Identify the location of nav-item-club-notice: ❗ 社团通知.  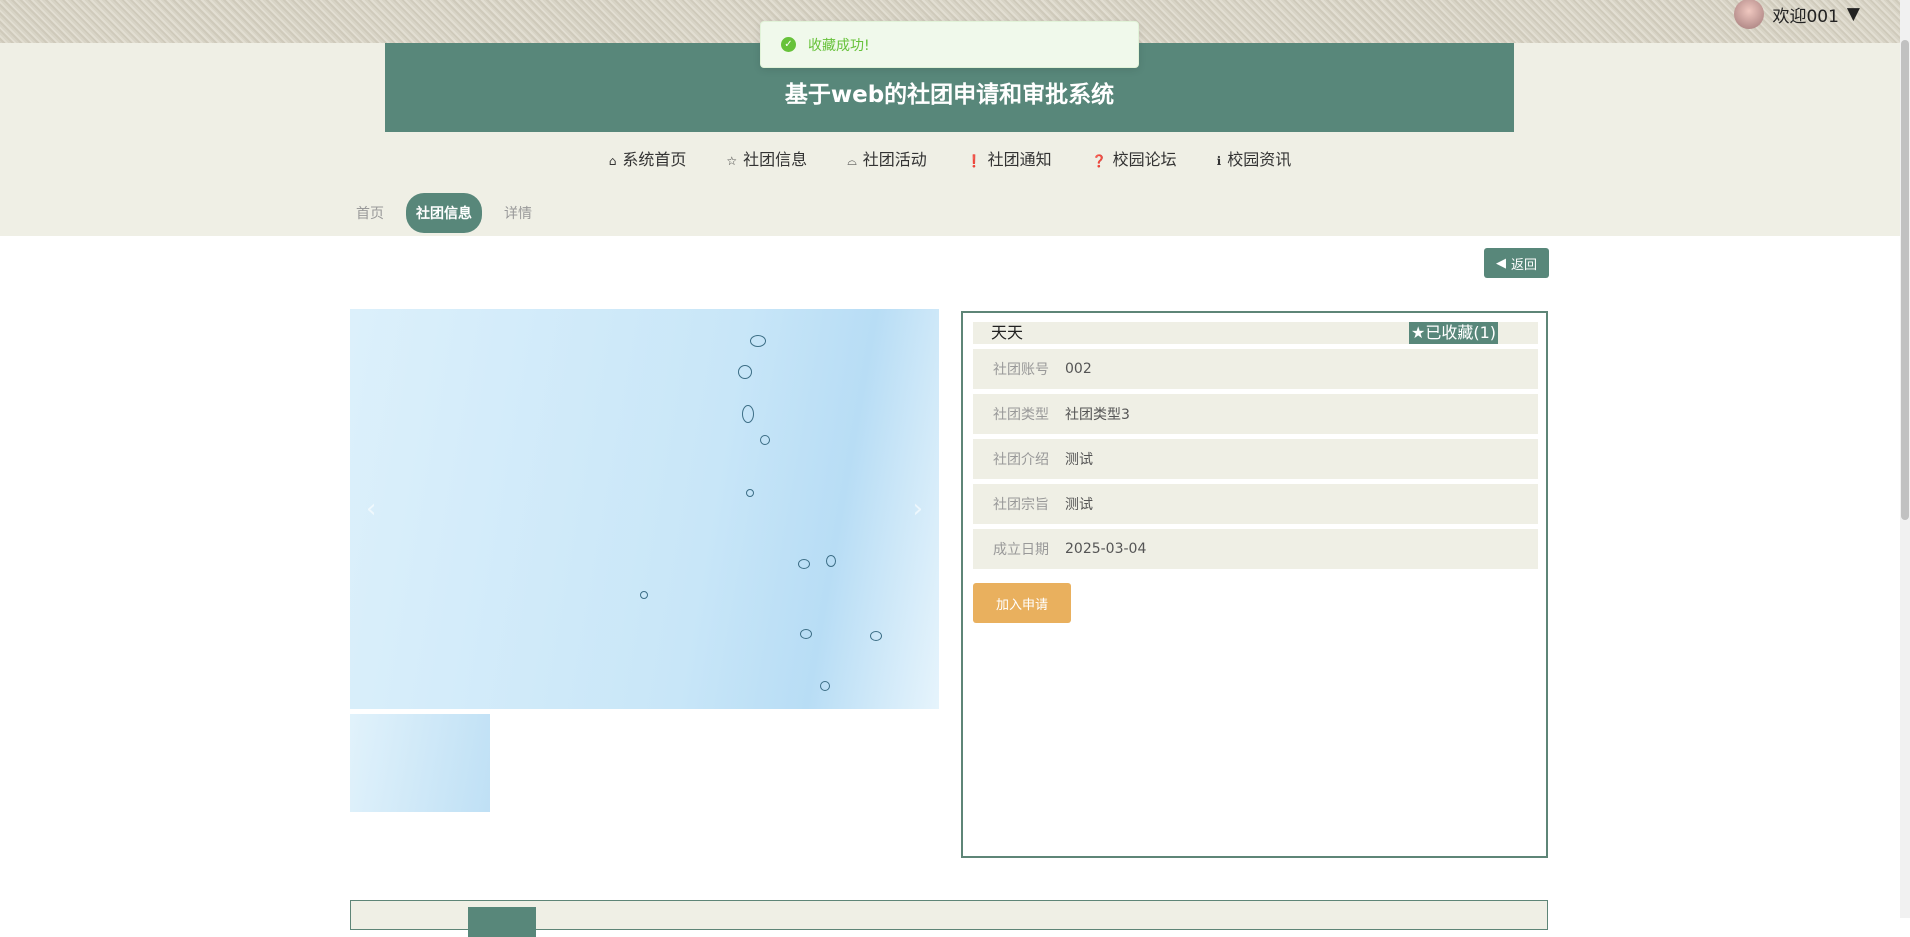
(1009, 158).